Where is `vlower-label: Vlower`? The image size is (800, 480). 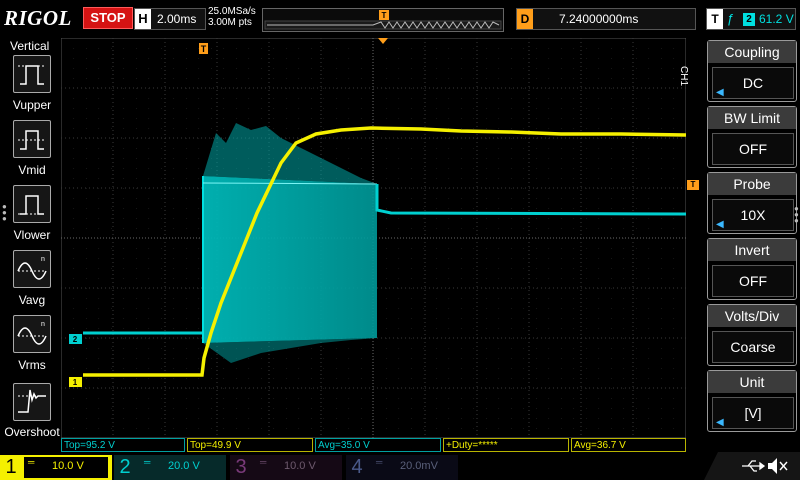 vlower-label: Vlower is located at coordinates (32, 235).